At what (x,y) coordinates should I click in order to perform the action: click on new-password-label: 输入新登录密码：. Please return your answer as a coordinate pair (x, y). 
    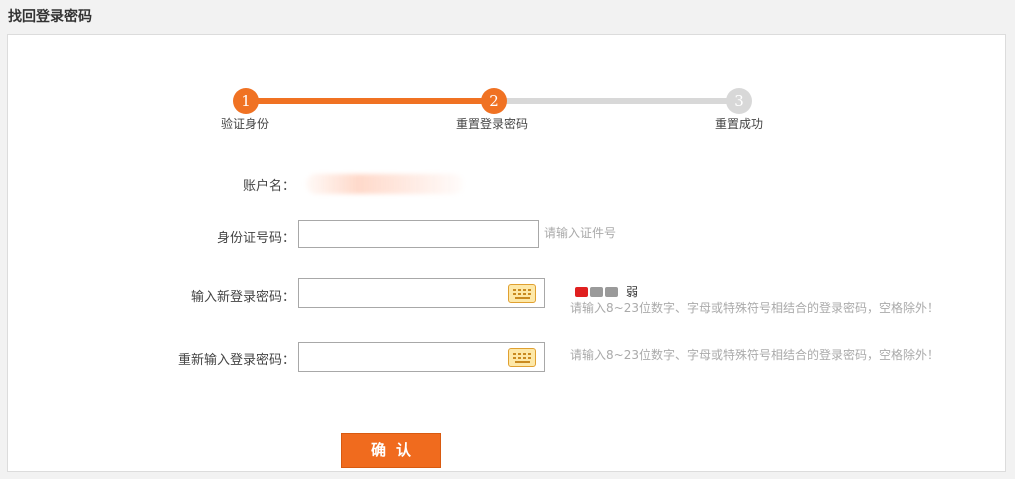
    Looking at the image, I should click on (242, 297).